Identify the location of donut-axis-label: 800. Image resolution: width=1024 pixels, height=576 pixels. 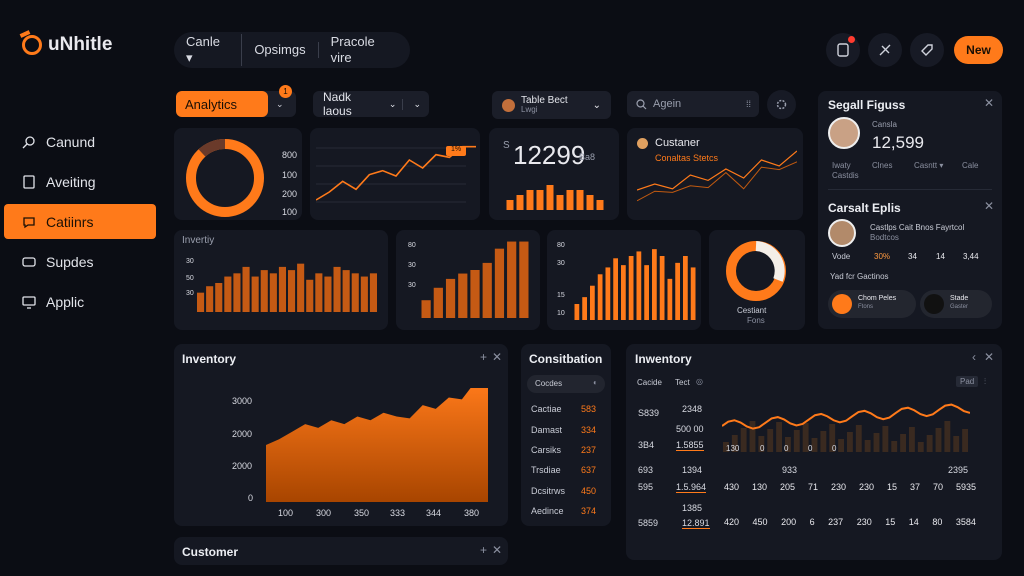
(290, 155).